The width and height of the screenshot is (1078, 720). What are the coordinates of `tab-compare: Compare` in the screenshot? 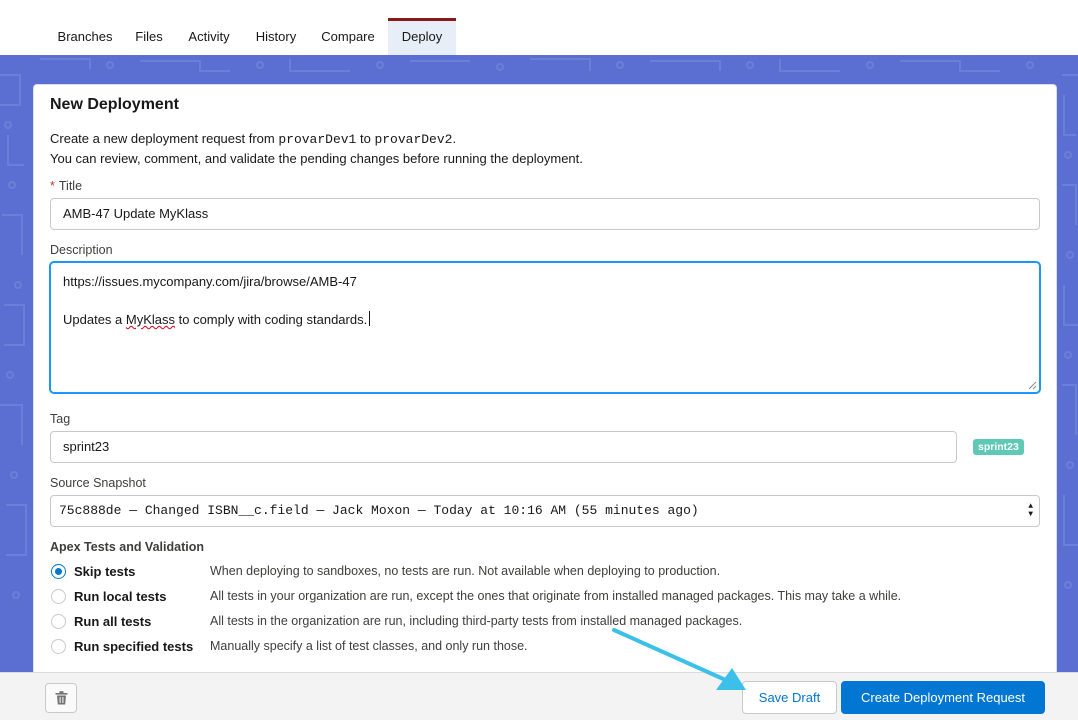 It's located at (348, 36).